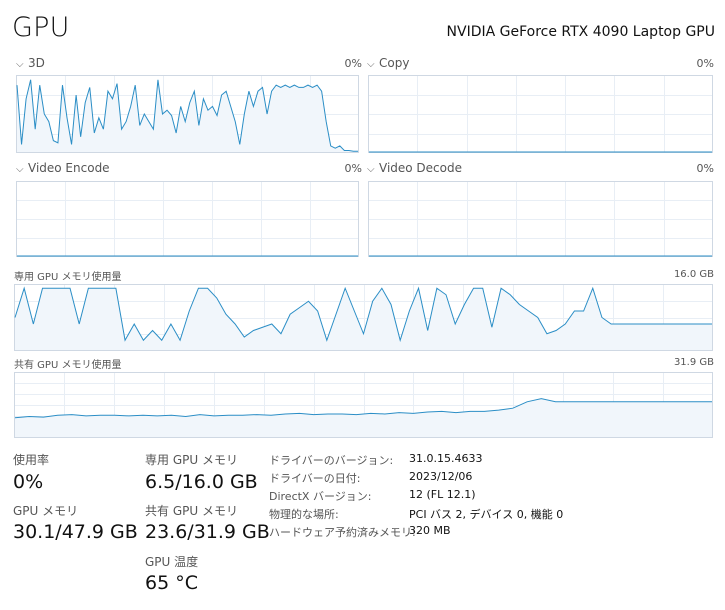  What do you see at coordinates (31, 460) in the screenshot?
I see `utilization-label: 使用率` at bounding box center [31, 460].